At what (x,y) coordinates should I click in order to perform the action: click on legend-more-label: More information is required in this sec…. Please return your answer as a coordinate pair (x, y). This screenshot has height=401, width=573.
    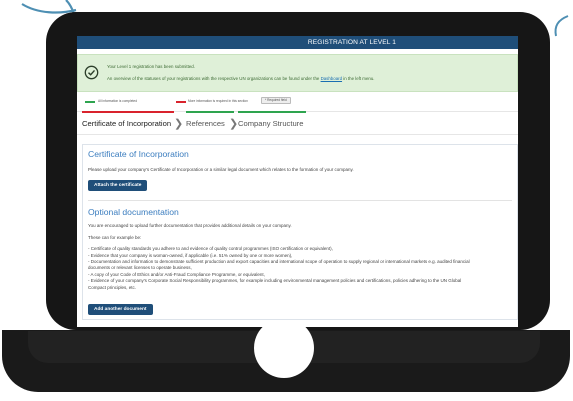
    Looking at the image, I should click on (218, 101).